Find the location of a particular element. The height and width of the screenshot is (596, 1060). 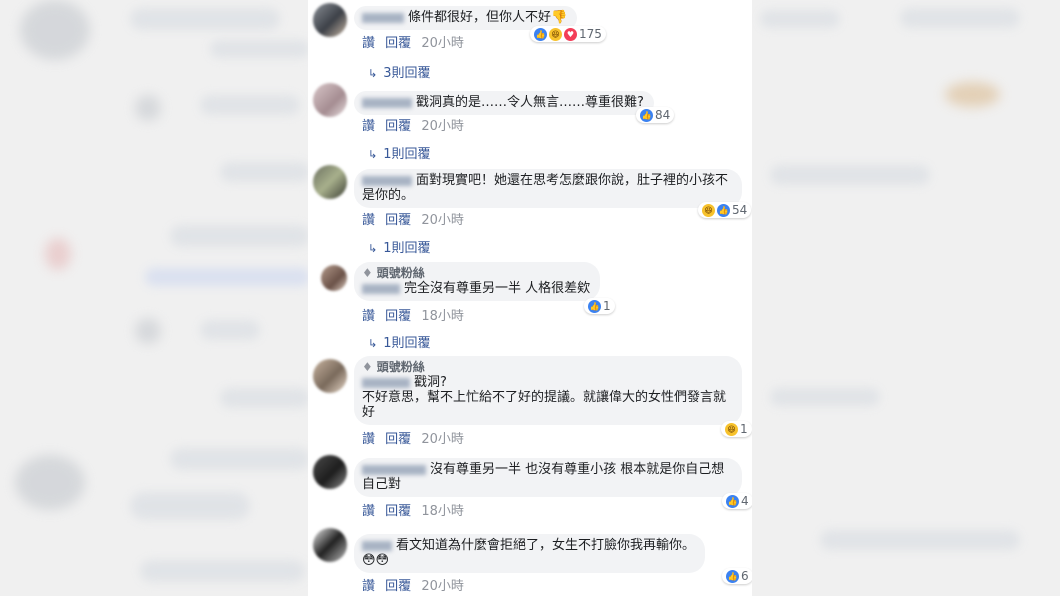

comment-text: 戳洞真的是……令人無言……尊重很難? is located at coordinates (530, 102).